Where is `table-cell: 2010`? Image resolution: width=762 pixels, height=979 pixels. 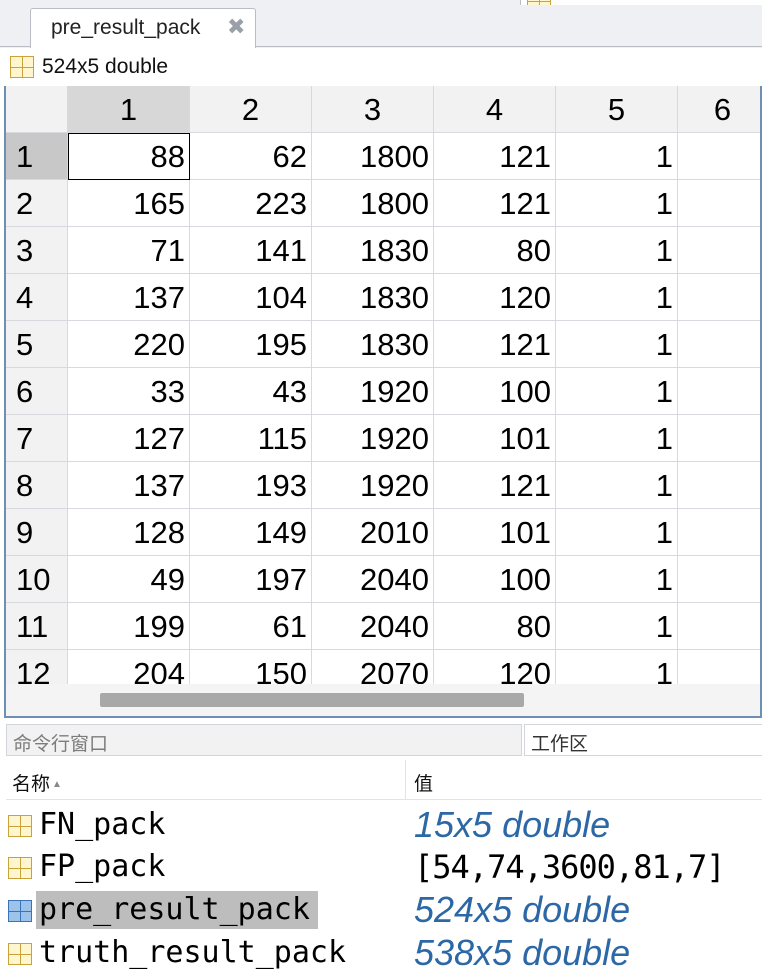
table-cell: 2010 is located at coordinates (373, 532).